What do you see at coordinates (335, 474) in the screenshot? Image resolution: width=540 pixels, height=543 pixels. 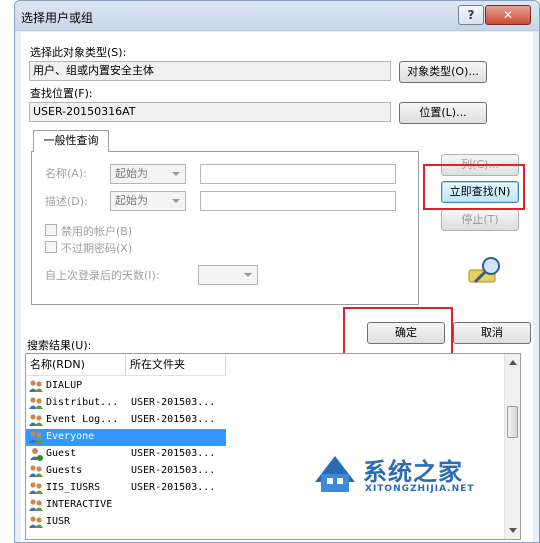 I see `watermark-icon` at bounding box center [335, 474].